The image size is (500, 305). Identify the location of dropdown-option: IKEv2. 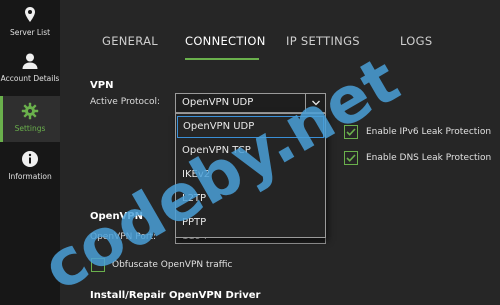
(250, 176).